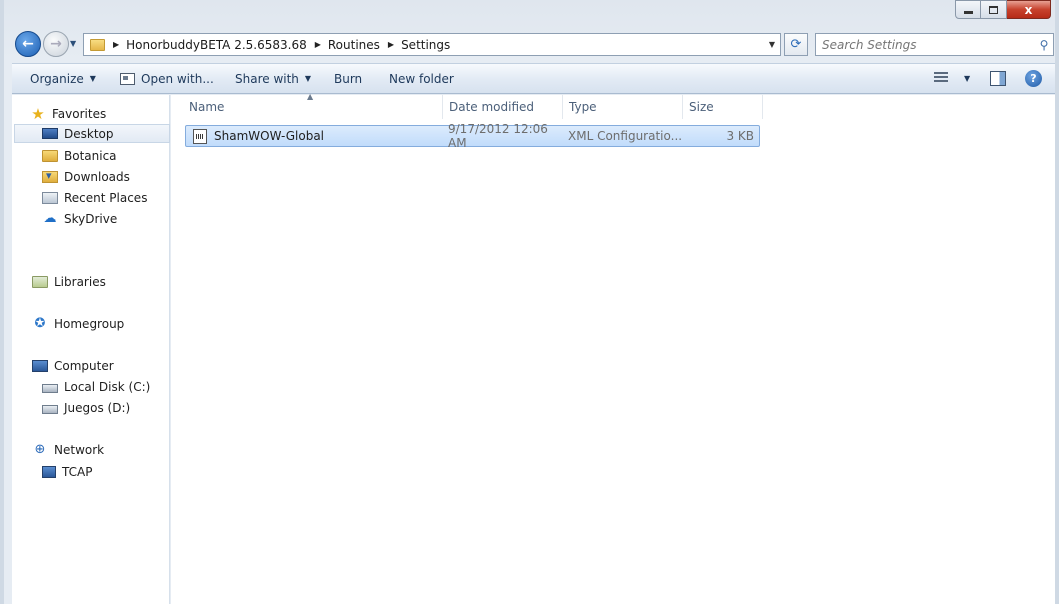 The height and width of the screenshot is (604, 1059). I want to click on back-button: ←, so click(28, 44).